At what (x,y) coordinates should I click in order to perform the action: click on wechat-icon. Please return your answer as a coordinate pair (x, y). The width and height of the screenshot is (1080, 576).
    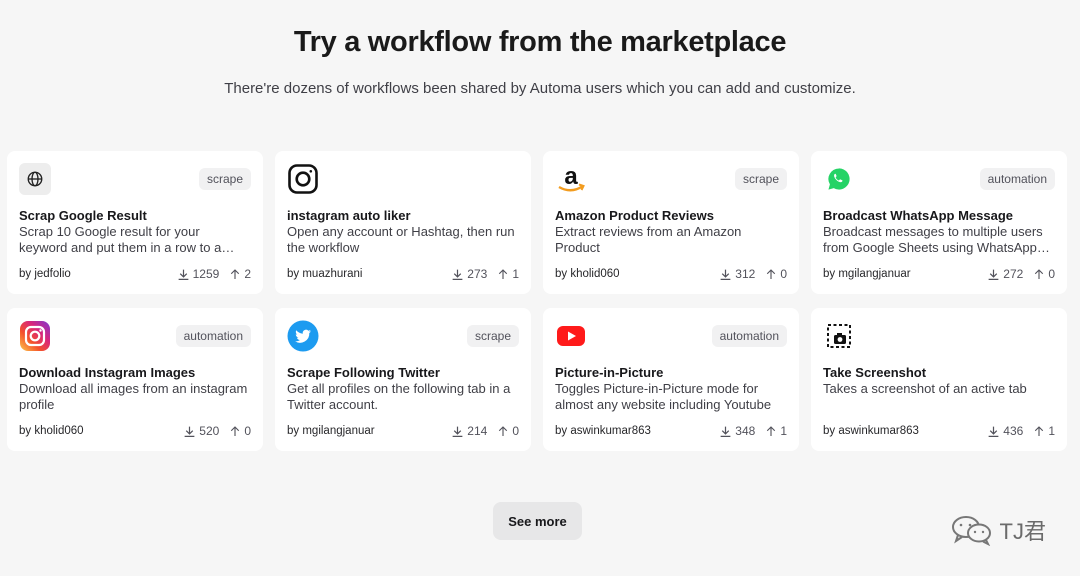
    Looking at the image, I should click on (971, 531).